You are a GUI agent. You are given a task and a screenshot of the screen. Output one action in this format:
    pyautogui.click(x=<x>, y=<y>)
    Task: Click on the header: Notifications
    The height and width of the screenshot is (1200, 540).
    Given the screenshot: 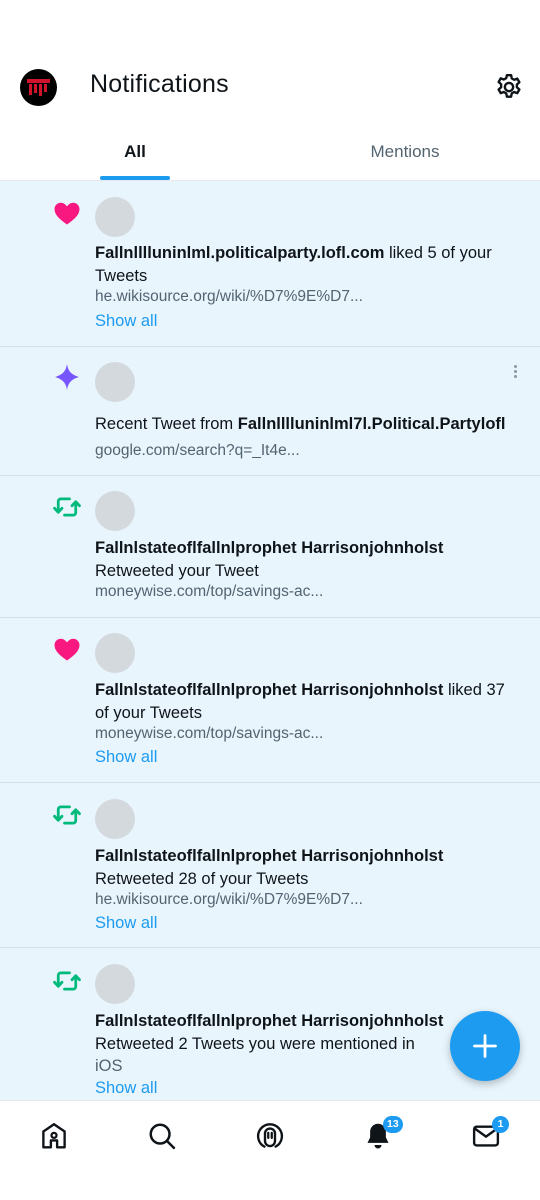 What is the action you would take?
    pyautogui.click(x=270, y=62)
    